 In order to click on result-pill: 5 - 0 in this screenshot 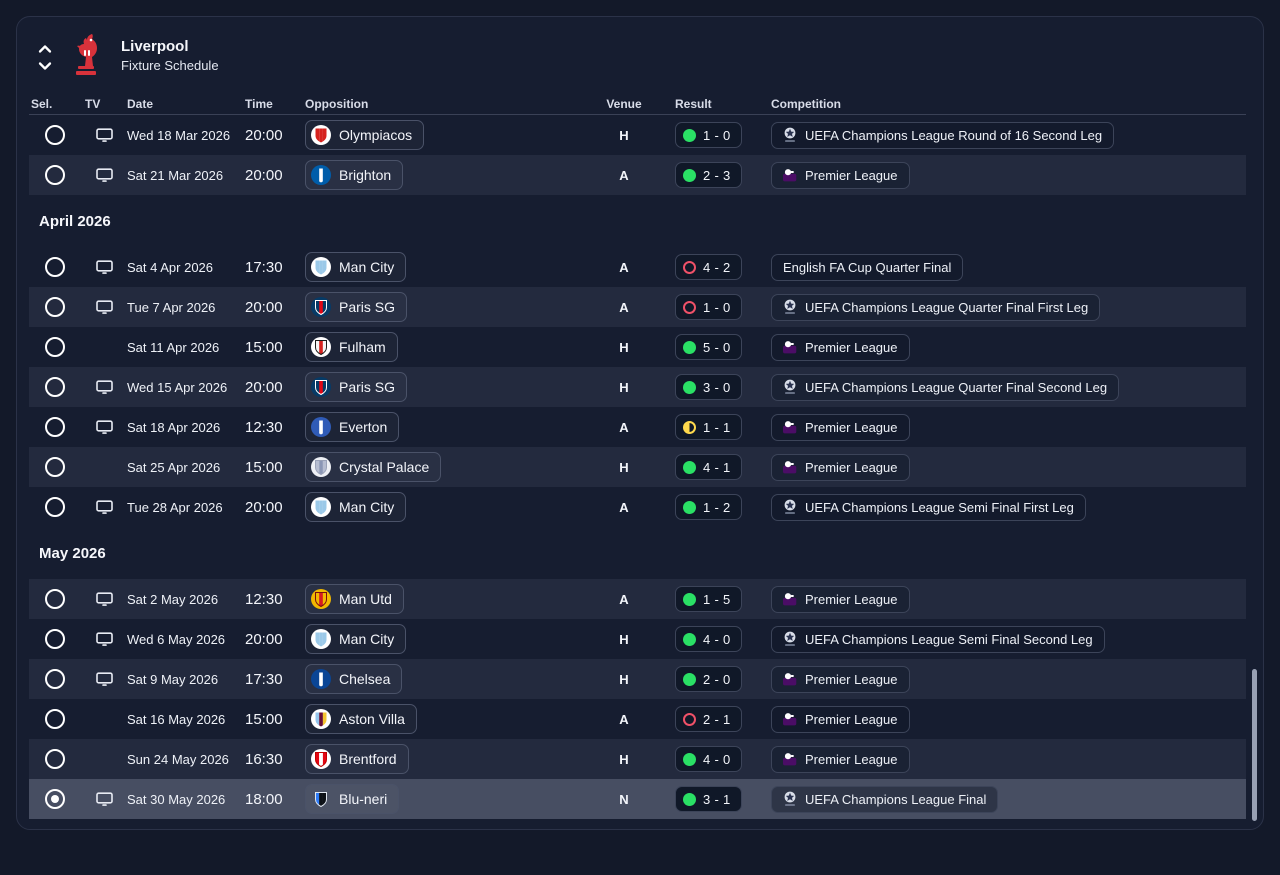, I will do `click(708, 347)`.